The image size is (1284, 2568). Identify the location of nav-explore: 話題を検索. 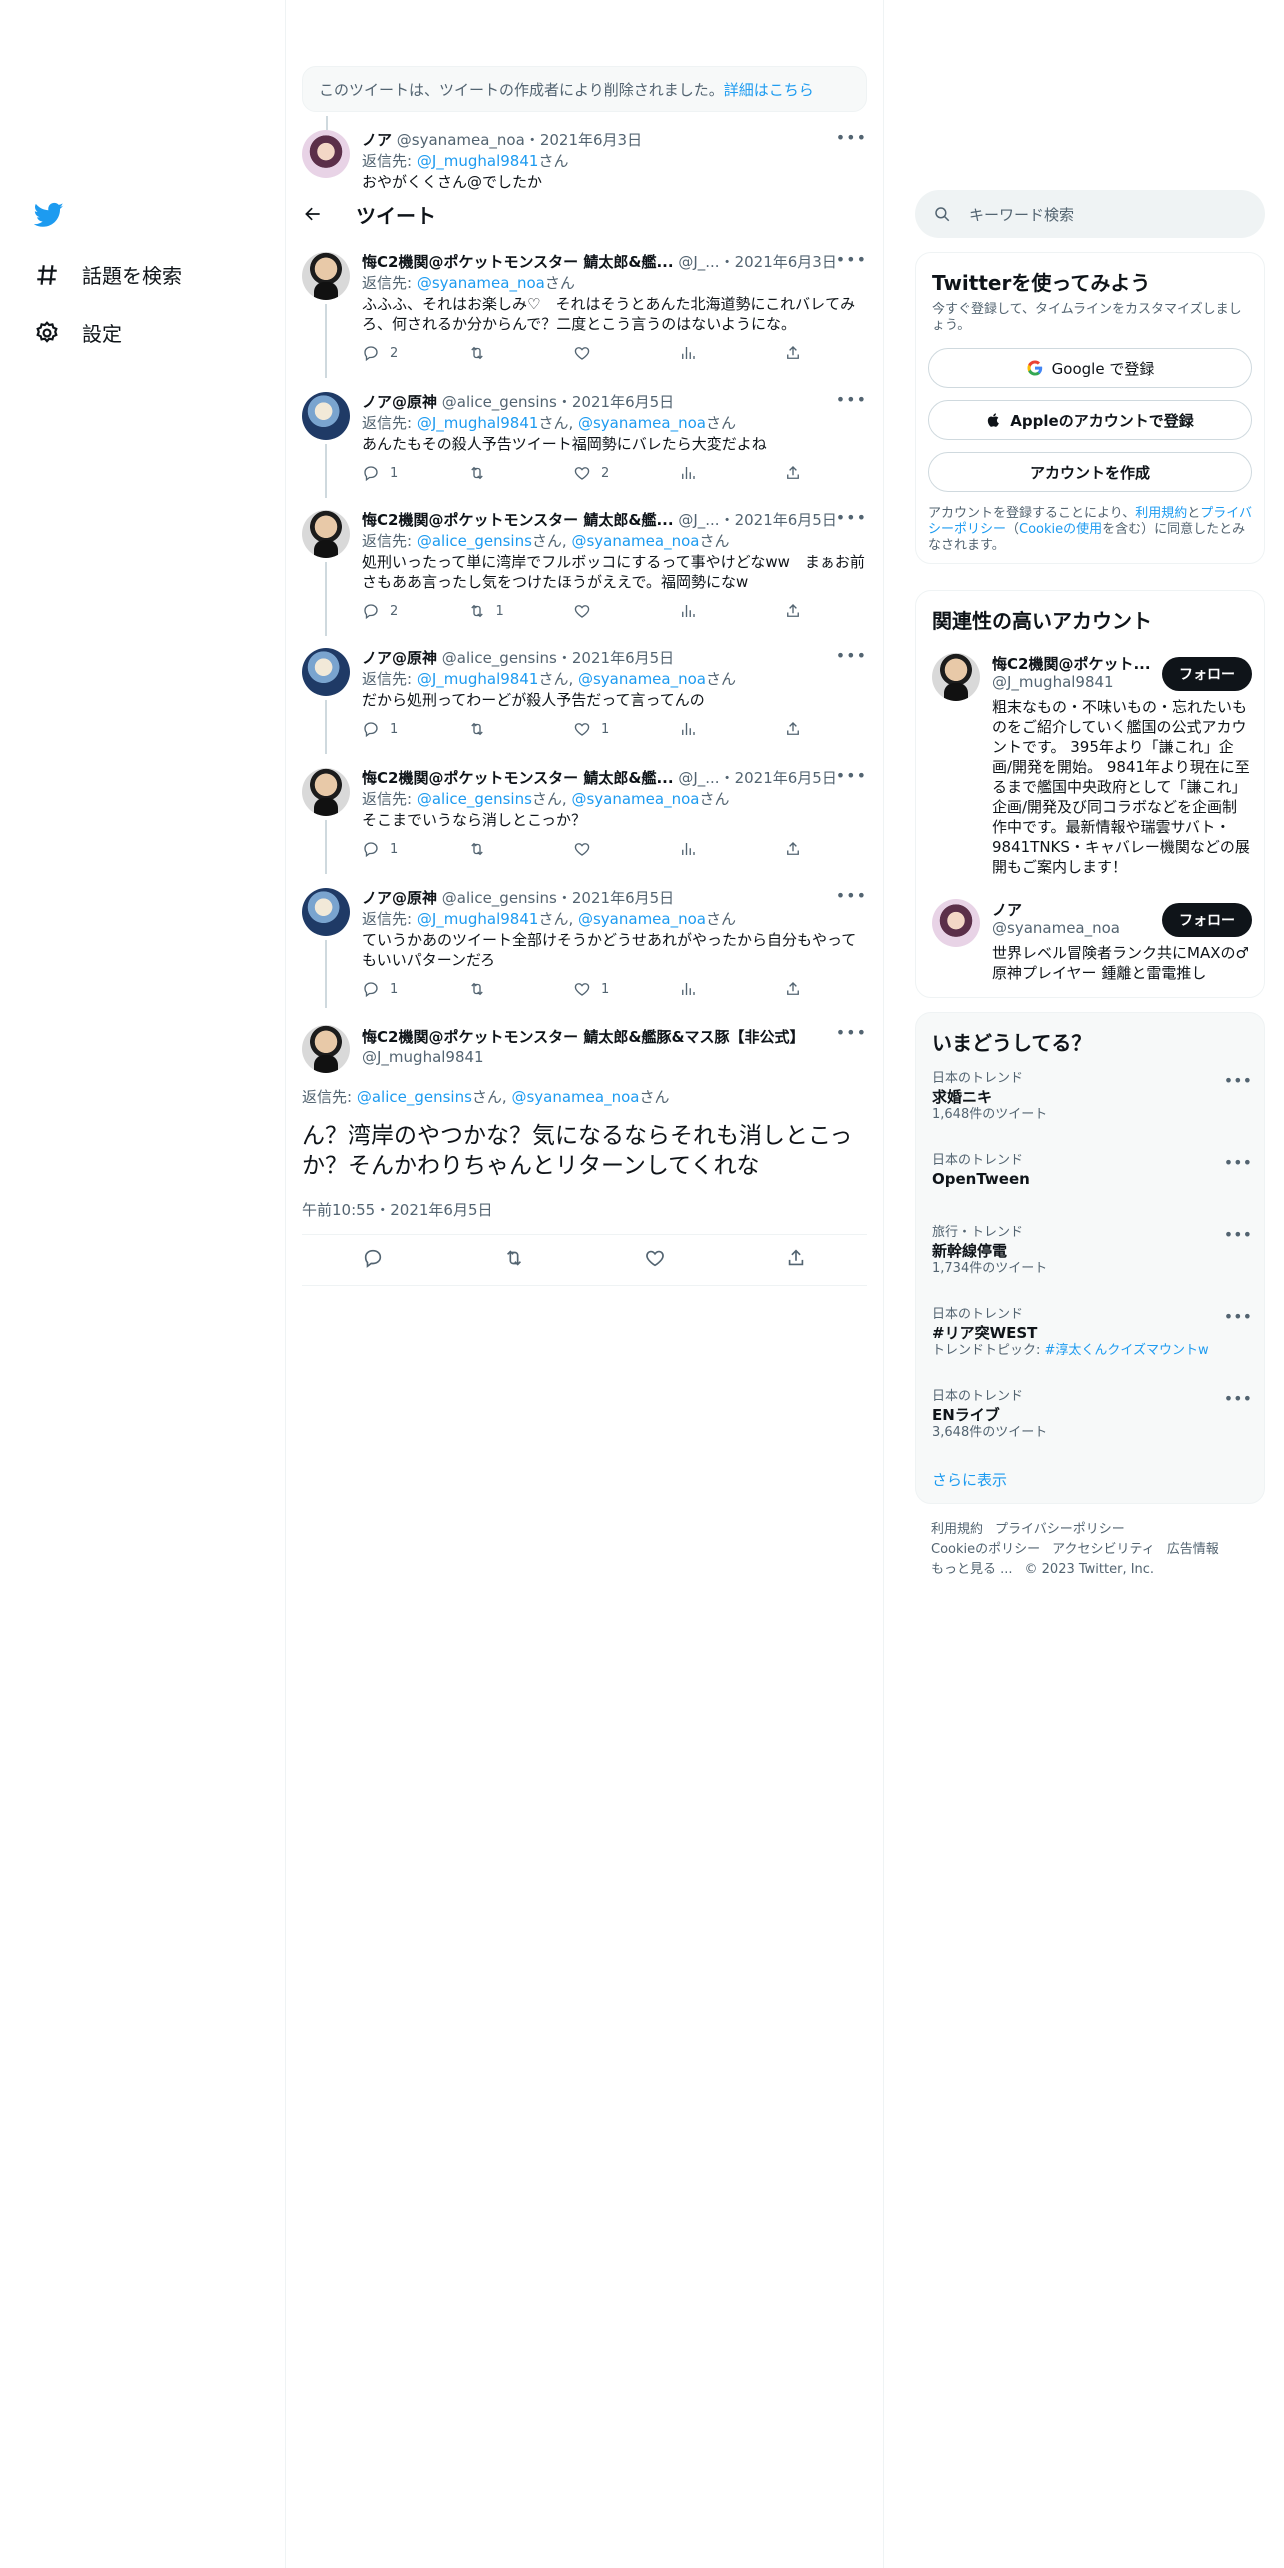
(108, 274).